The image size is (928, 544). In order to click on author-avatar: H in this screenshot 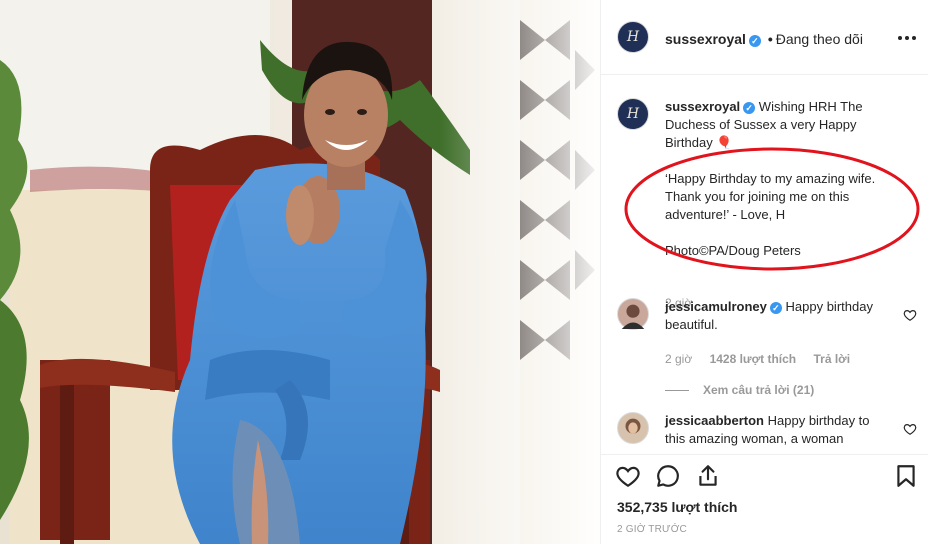, I will do `click(633, 37)`.